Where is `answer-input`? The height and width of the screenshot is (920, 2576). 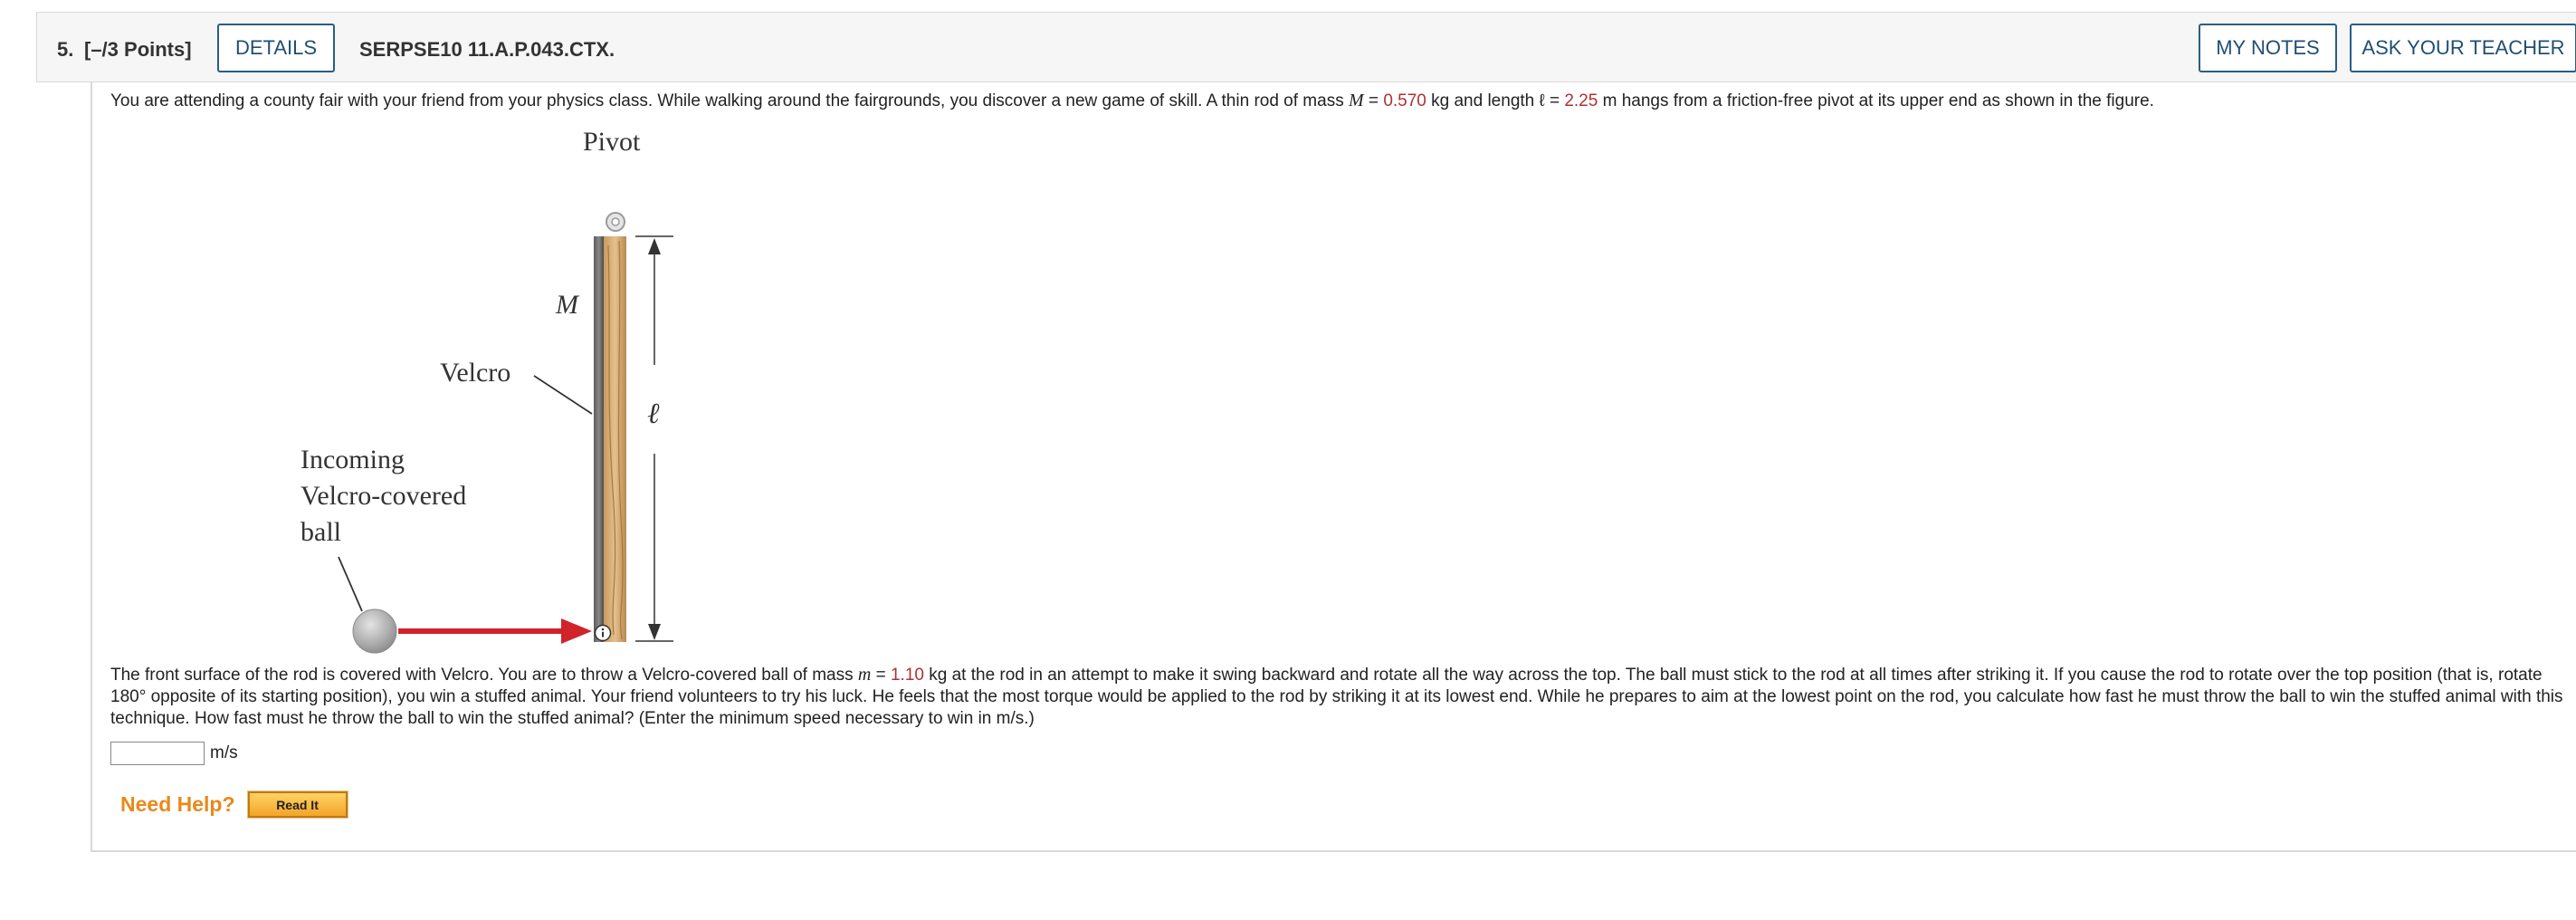 answer-input is located at coordinates (157, 753).